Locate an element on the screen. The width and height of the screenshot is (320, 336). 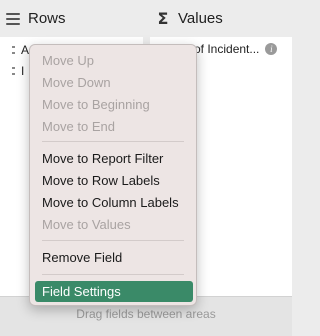
menu-item-move-to-values: Move to Values is located at coordinates (86, 224).